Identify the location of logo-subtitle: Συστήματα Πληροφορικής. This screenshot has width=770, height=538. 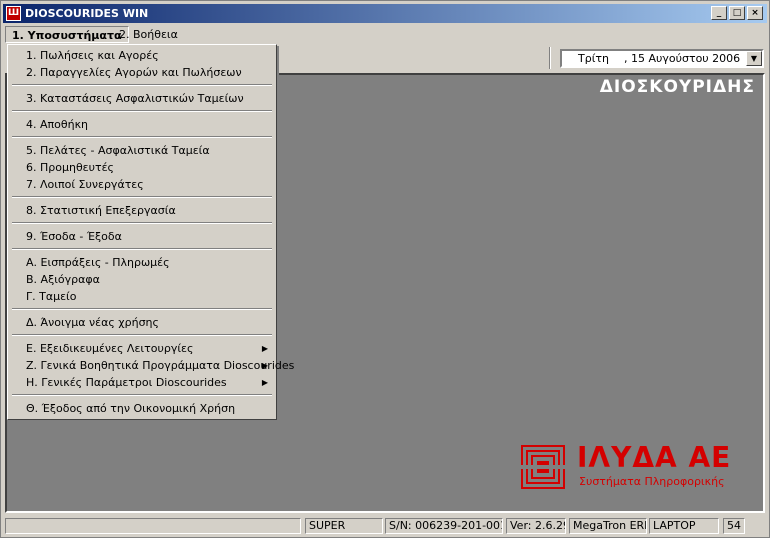
(652, 481).